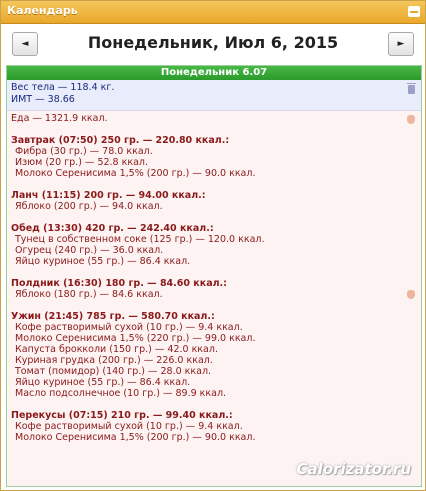  I want to click on window-title: Календарь, so click(42, 10).